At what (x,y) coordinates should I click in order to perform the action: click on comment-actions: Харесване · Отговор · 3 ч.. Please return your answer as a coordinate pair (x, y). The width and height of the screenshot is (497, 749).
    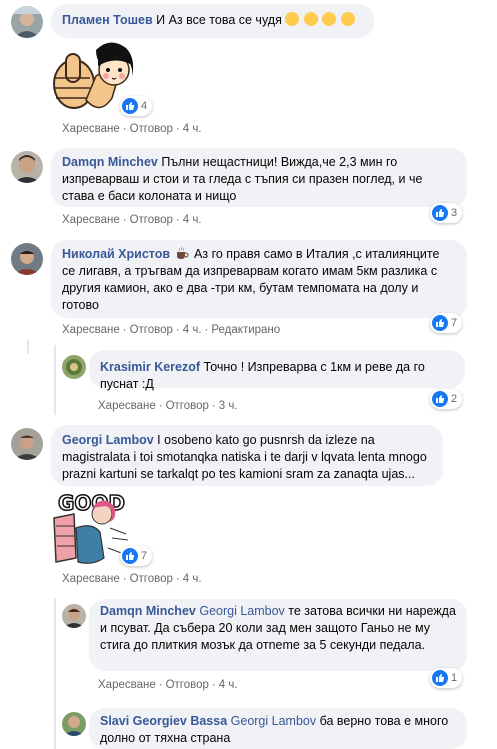
    Looking at the image, I should click on (168, 406).